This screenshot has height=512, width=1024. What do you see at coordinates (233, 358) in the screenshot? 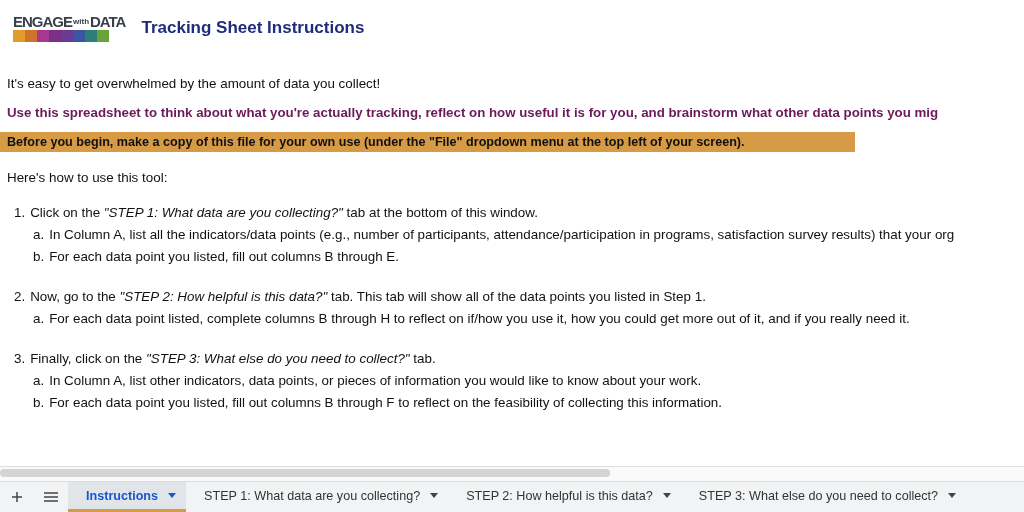
I see `step-text: Finally, click on the "STEP 3: What else do you need to collect?" tab.` at bounding box center [233, 358].